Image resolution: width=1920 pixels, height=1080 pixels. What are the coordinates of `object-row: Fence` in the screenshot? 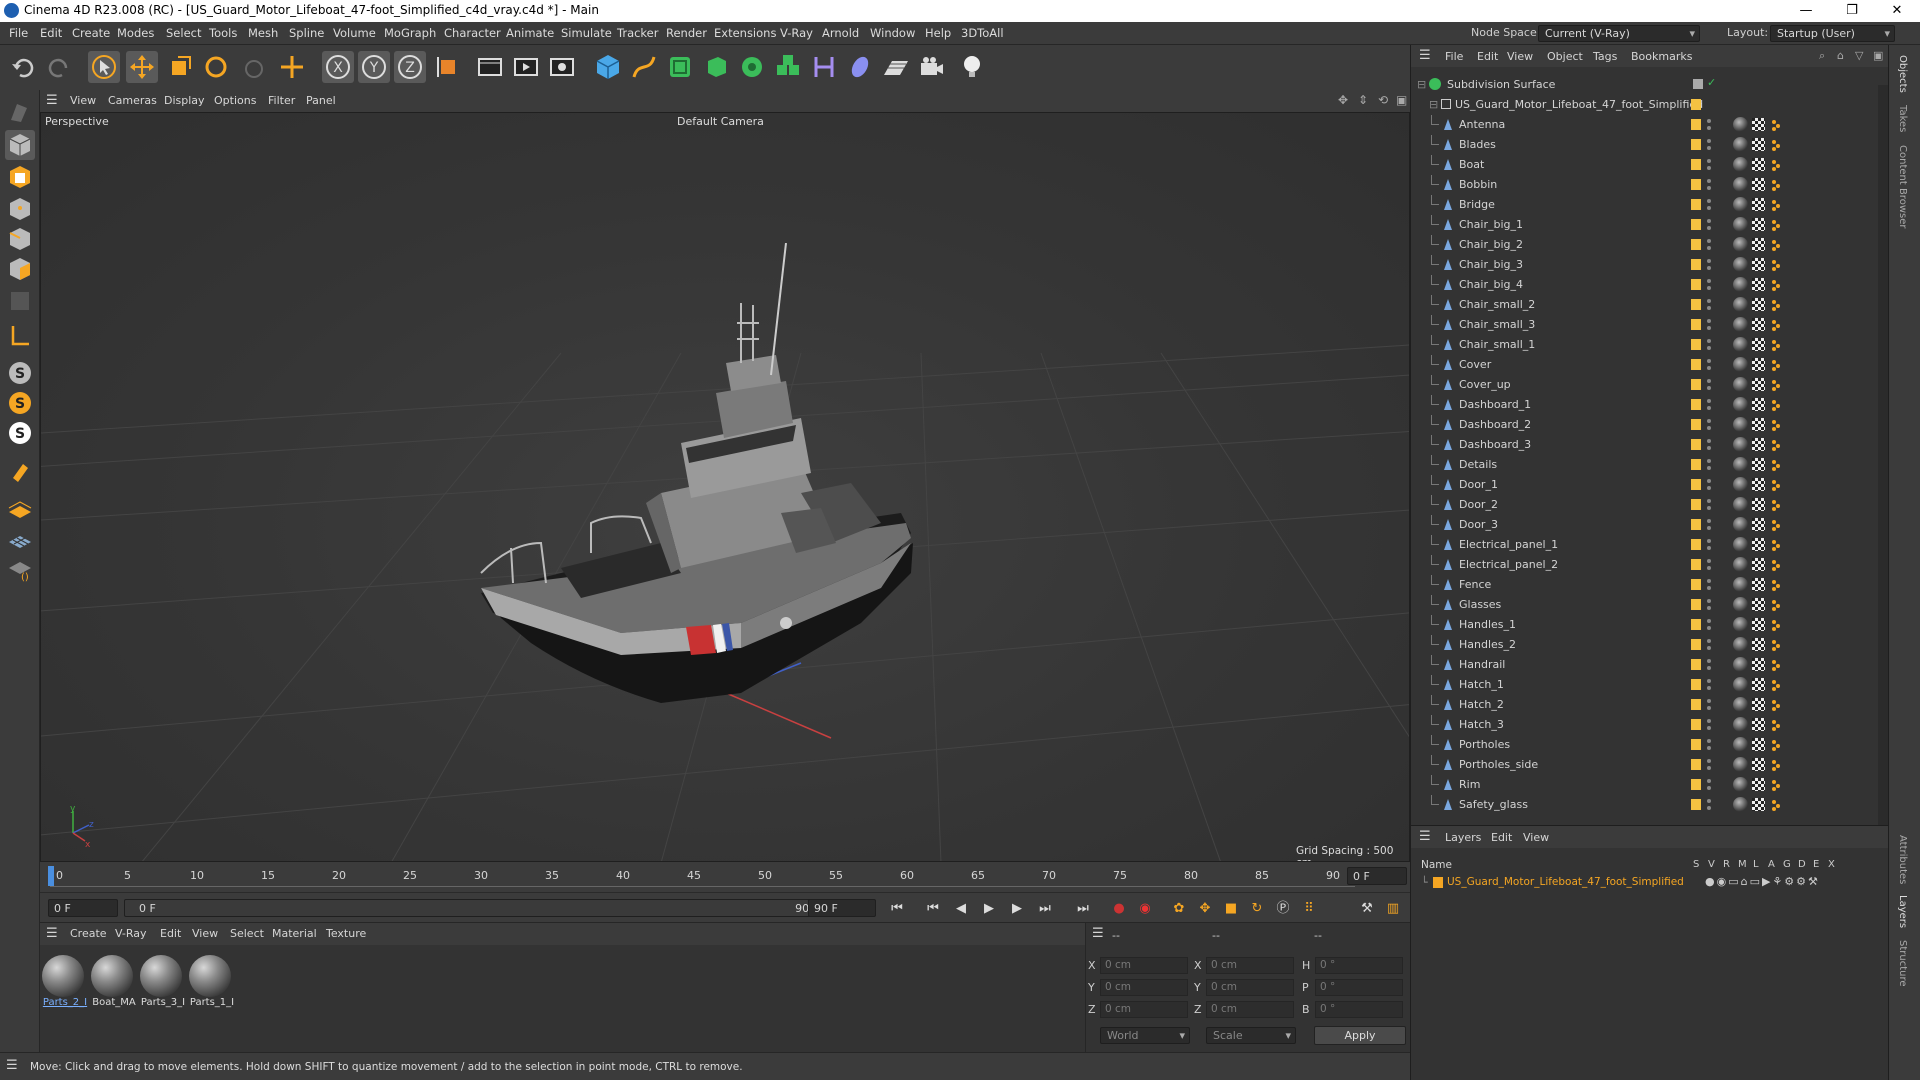 It's located at (1645, 585).